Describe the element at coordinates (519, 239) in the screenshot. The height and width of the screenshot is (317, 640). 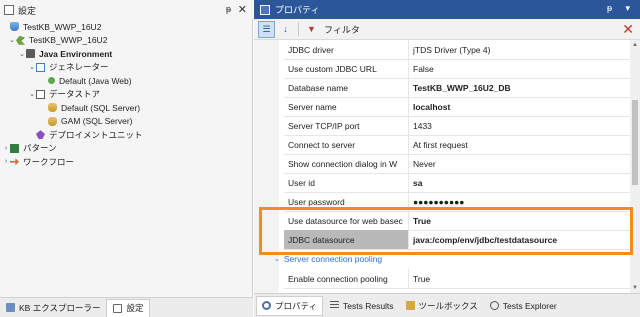
I see `property-value: java:/comp/env/jdbc/testdatasource` at that location.